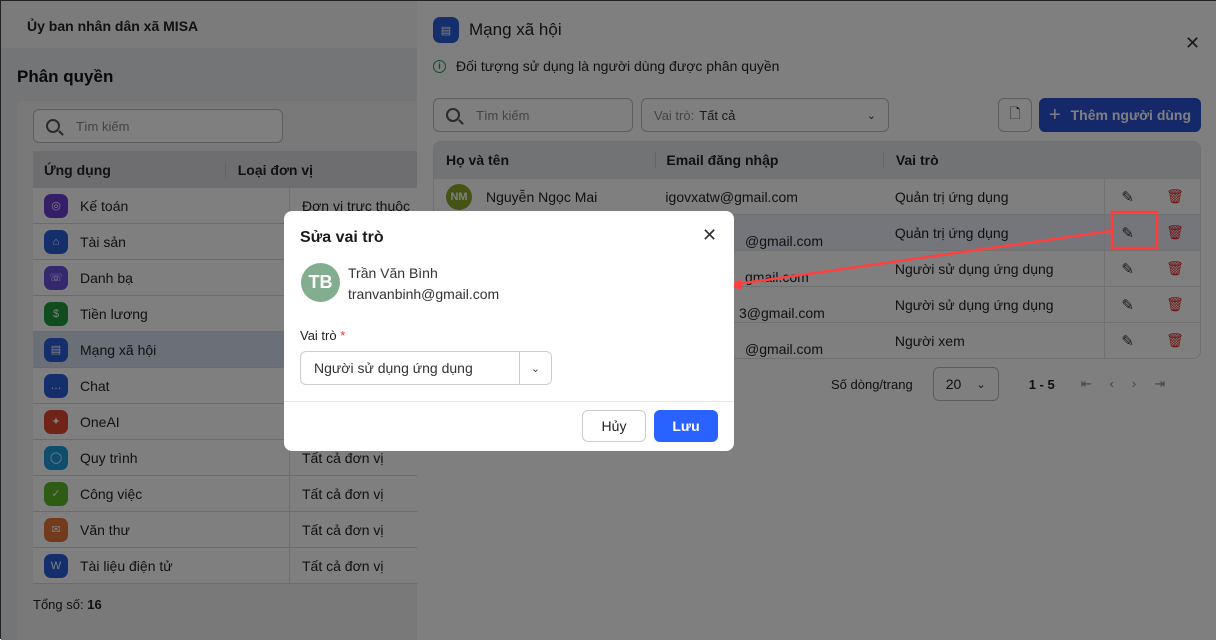  Describe the element at coordinates (318, 335) in the screenshot. I see `role-label-text: Vai trò` at that location.